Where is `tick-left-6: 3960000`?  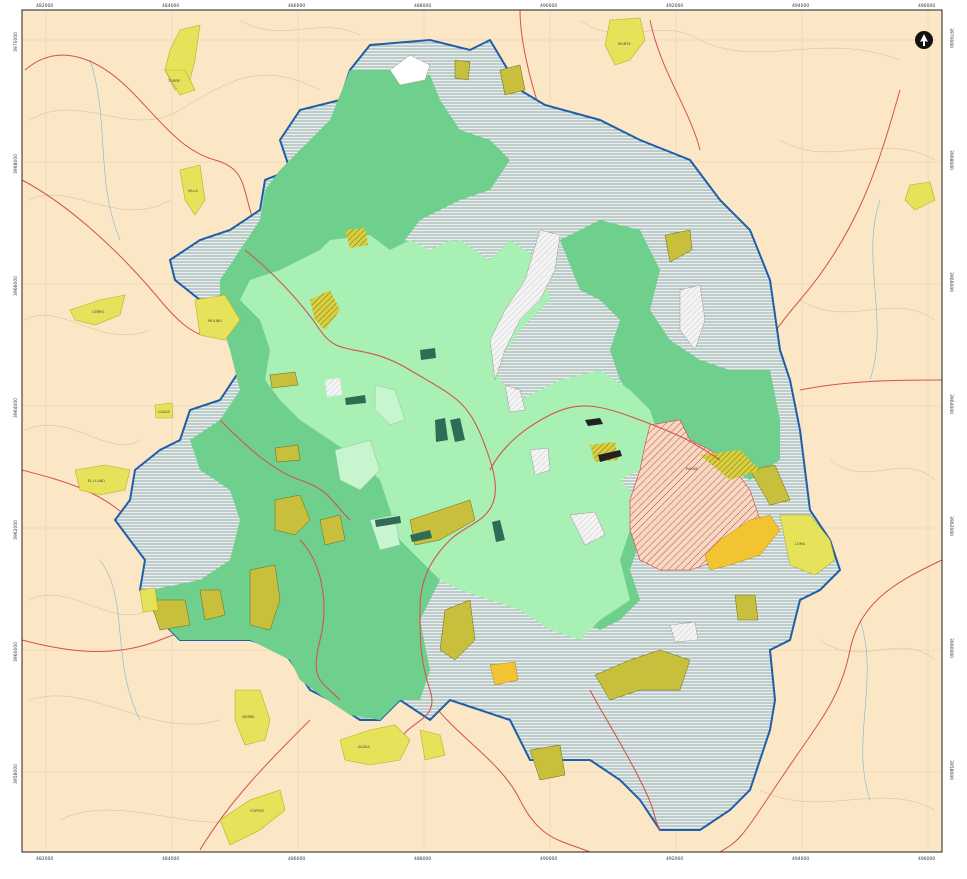 tick-left-6: 3960000 is located at coordinates (16, 652).